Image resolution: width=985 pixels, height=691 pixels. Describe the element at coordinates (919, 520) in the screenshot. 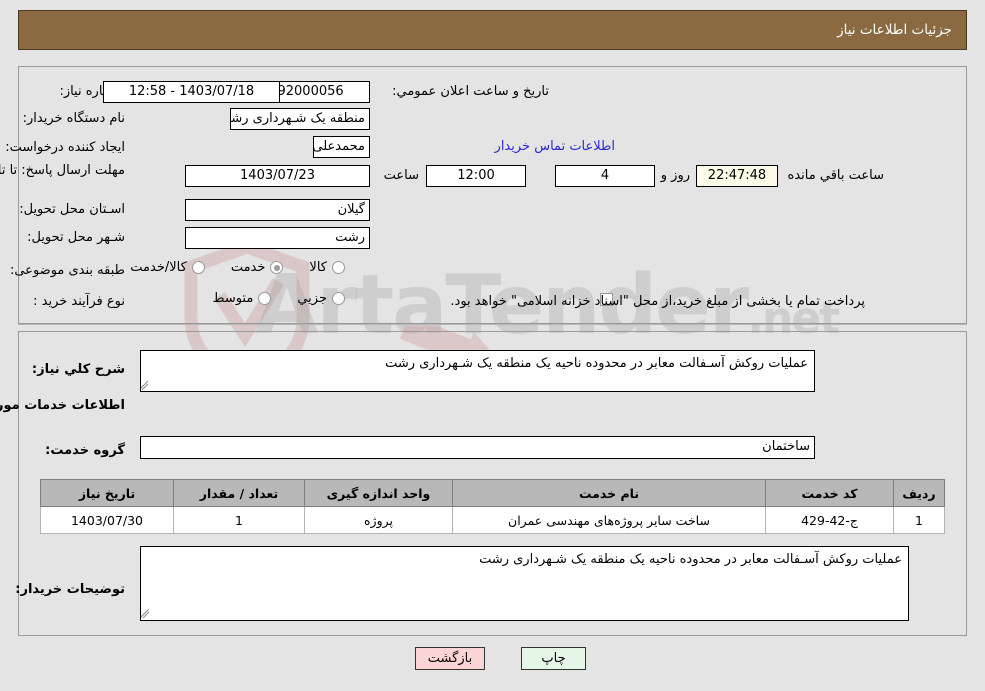

I see `td-row-no: 1` at that location.